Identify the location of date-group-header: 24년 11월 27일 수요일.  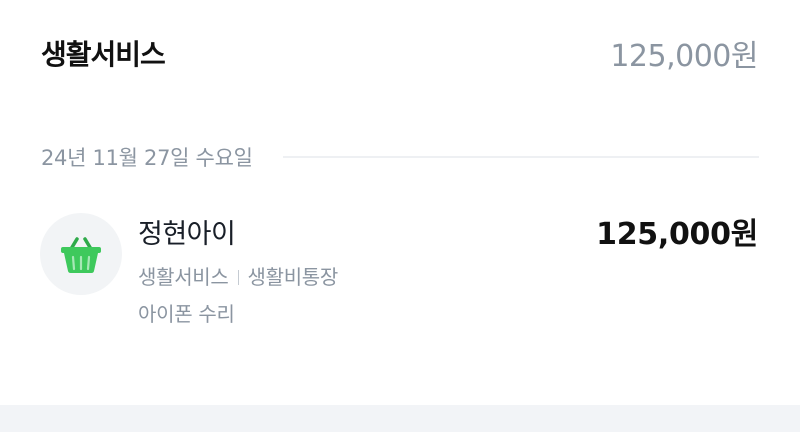
(400, 157).